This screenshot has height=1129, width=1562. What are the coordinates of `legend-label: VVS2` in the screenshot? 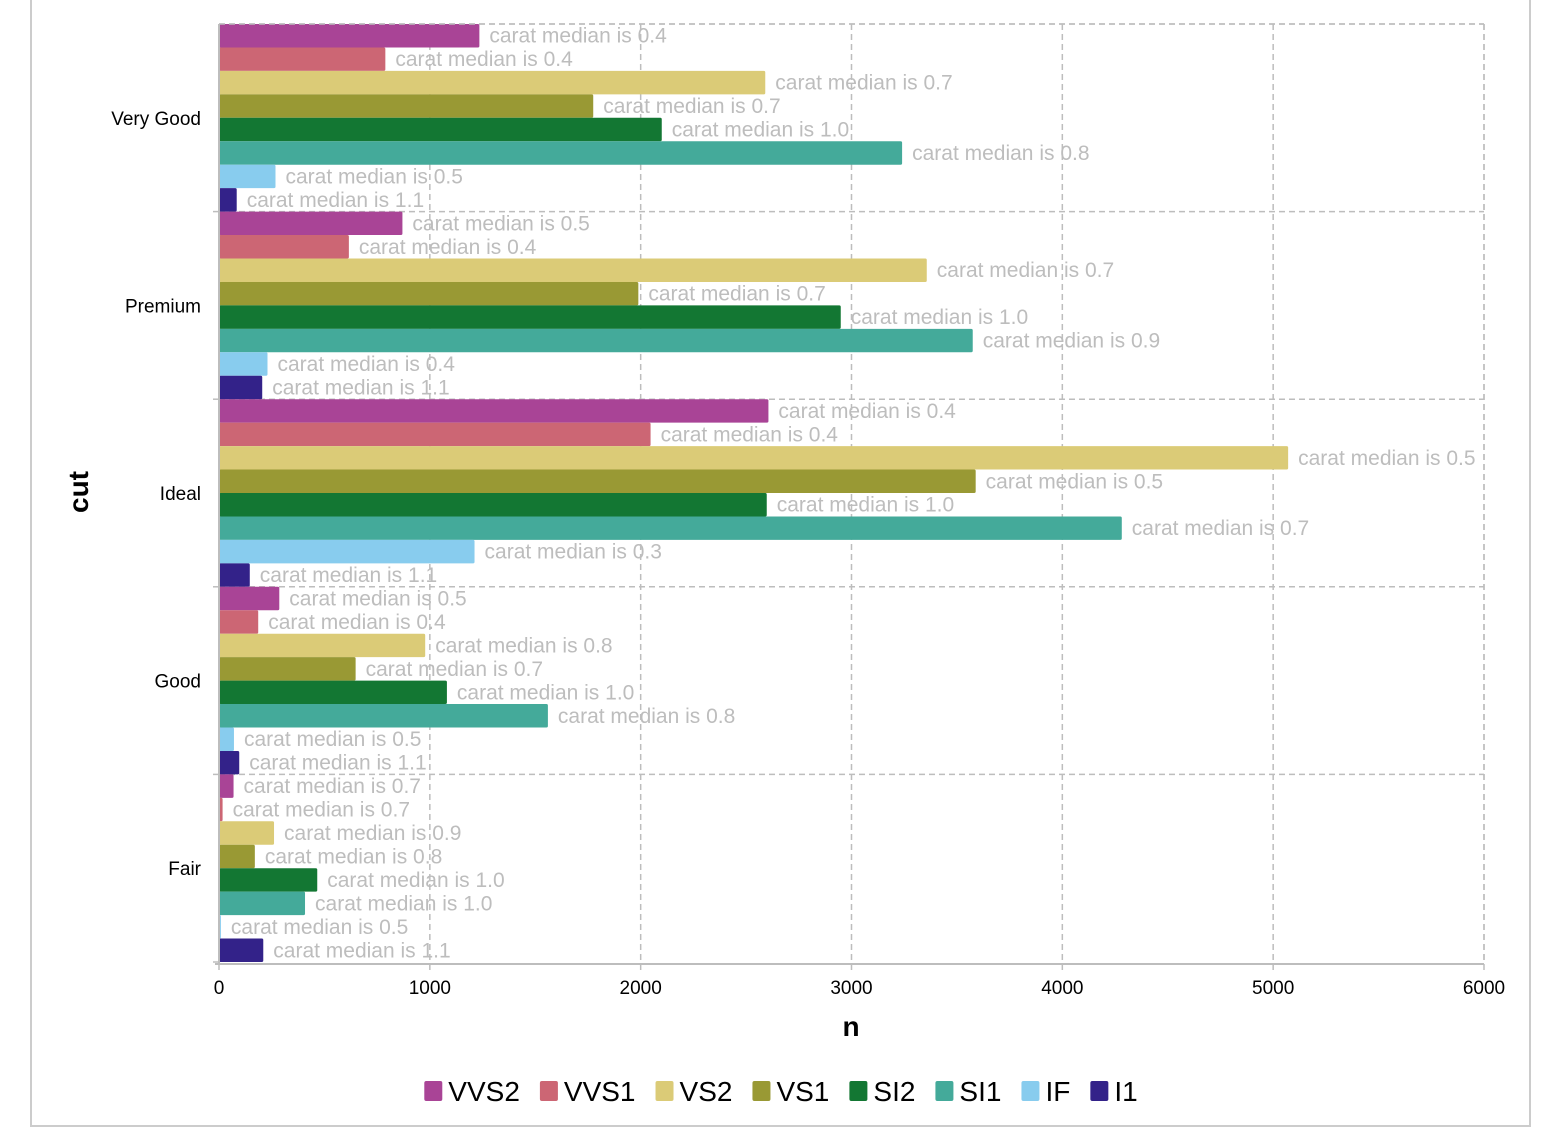 It's located at (484, 1091).